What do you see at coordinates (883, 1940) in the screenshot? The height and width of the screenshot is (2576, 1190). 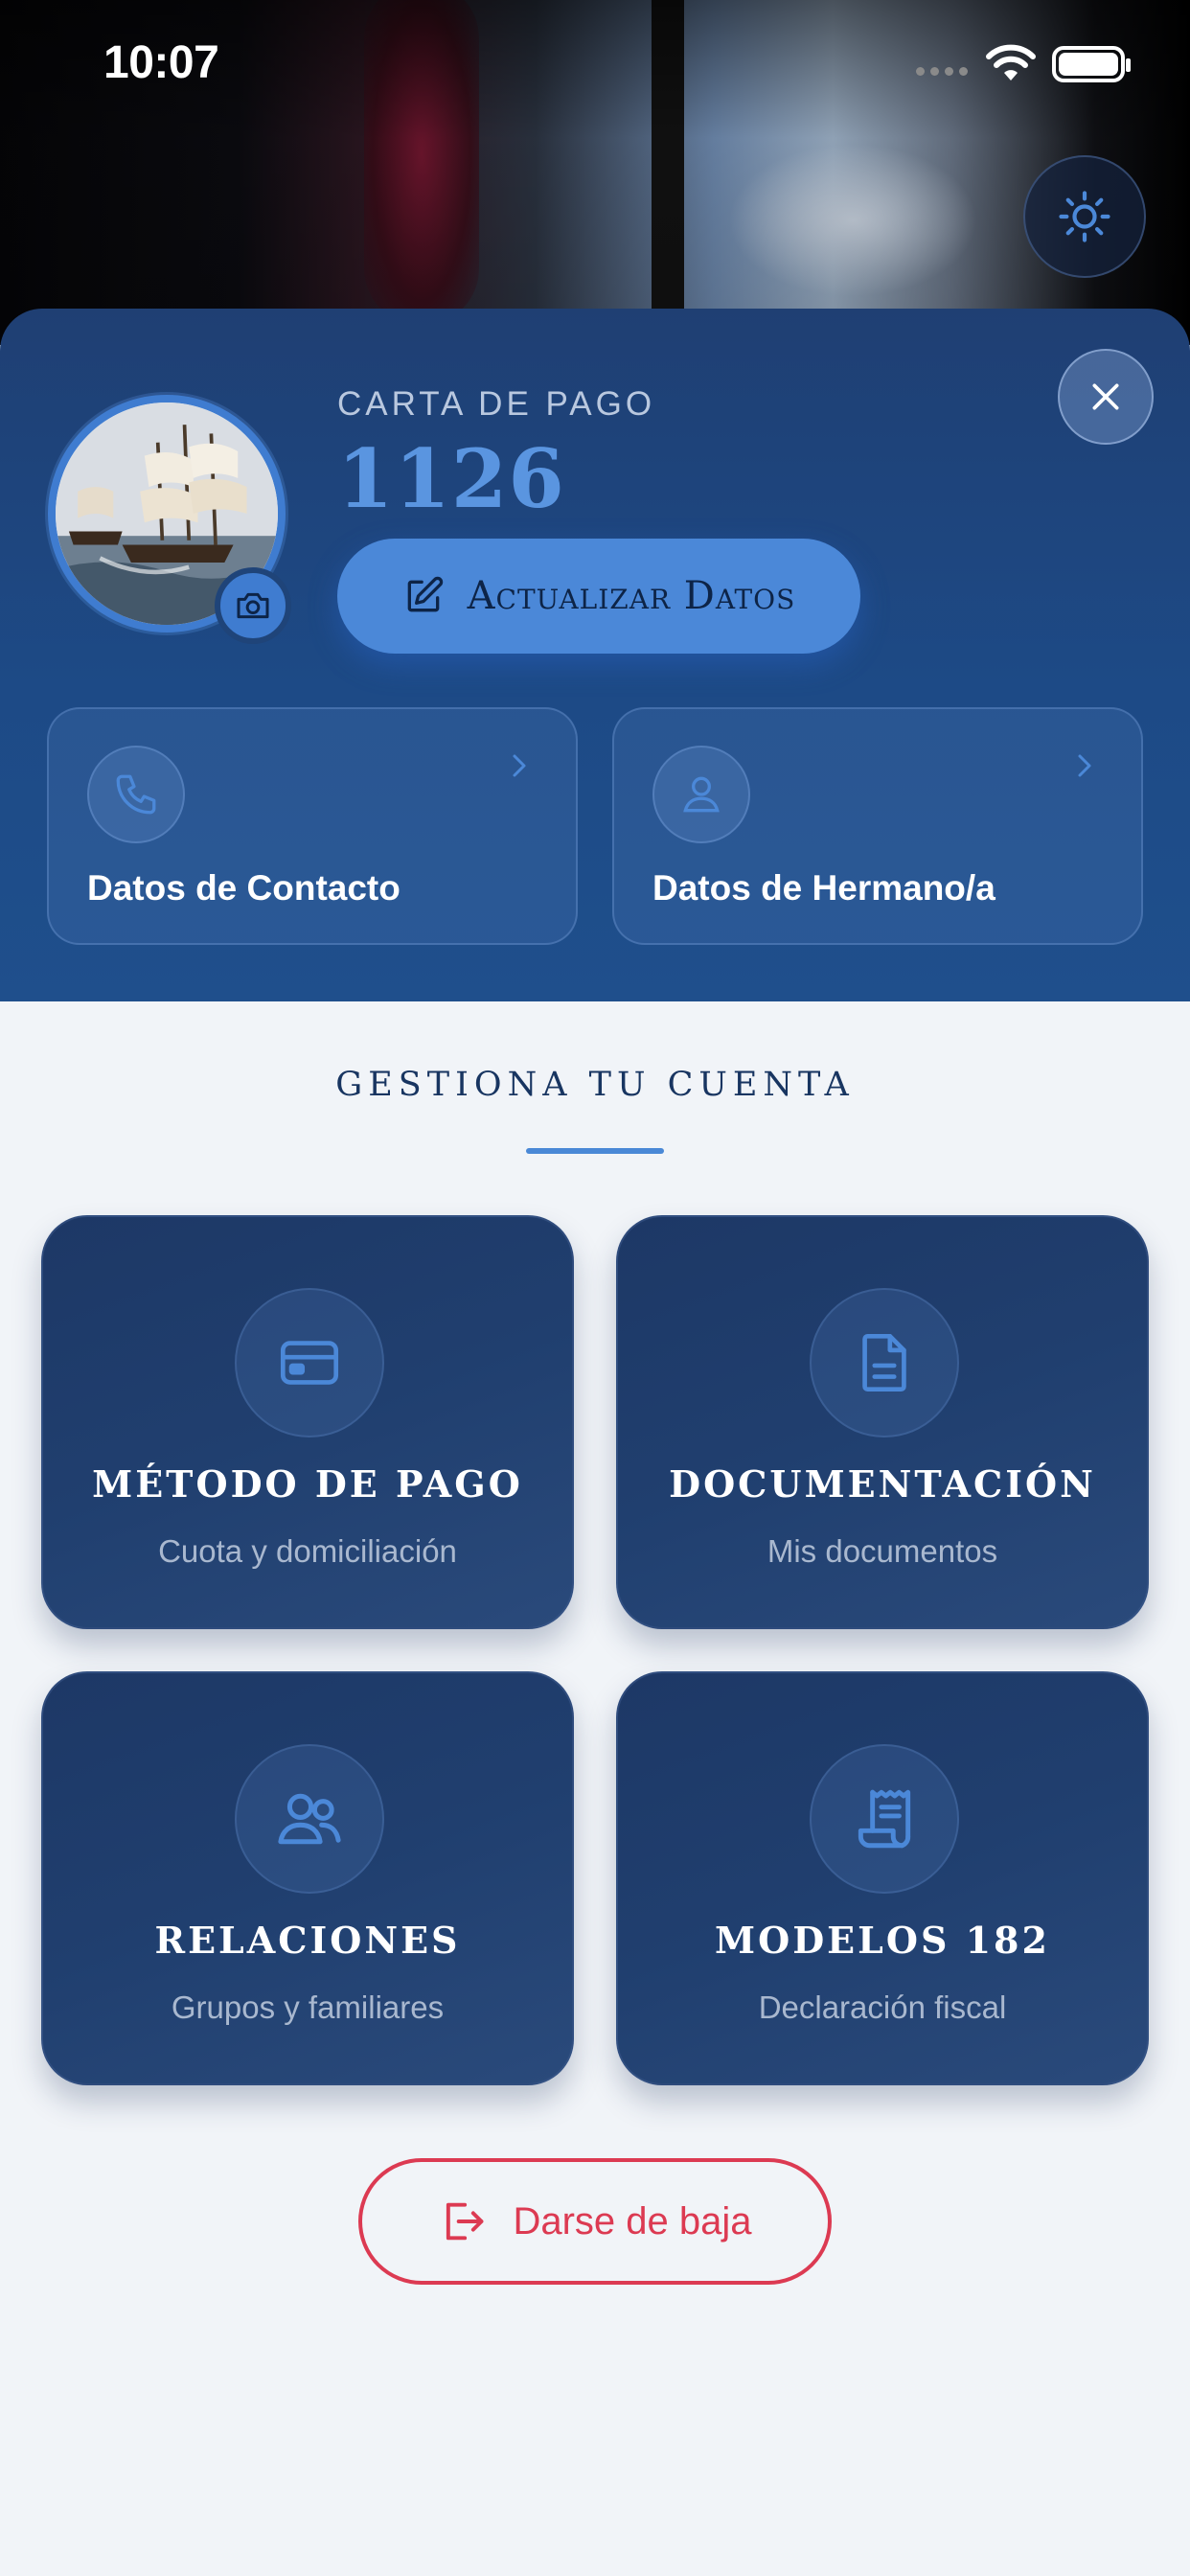 I see `models-182-title: MODELOS 182` at bounding box center [883, 1940].